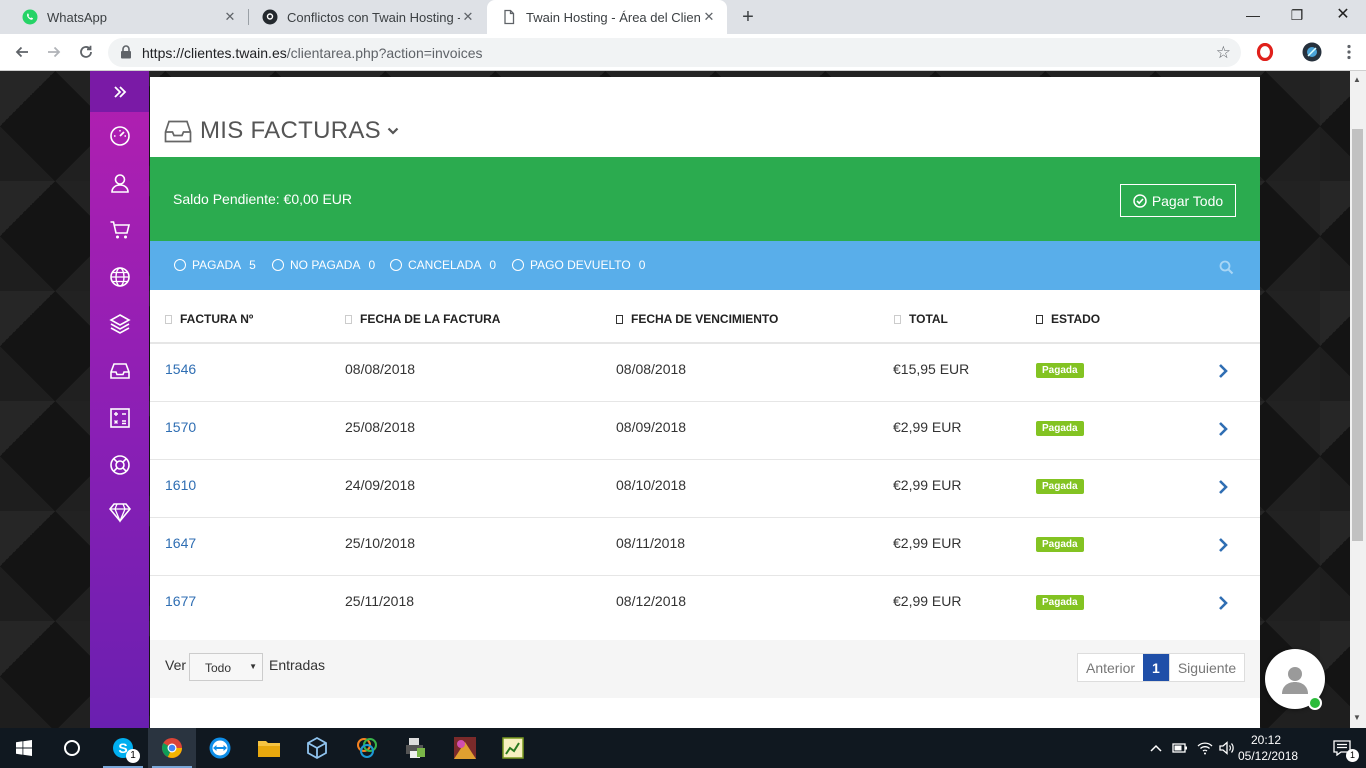  I want to click on taskbar-app-circles, so click(367, 748).